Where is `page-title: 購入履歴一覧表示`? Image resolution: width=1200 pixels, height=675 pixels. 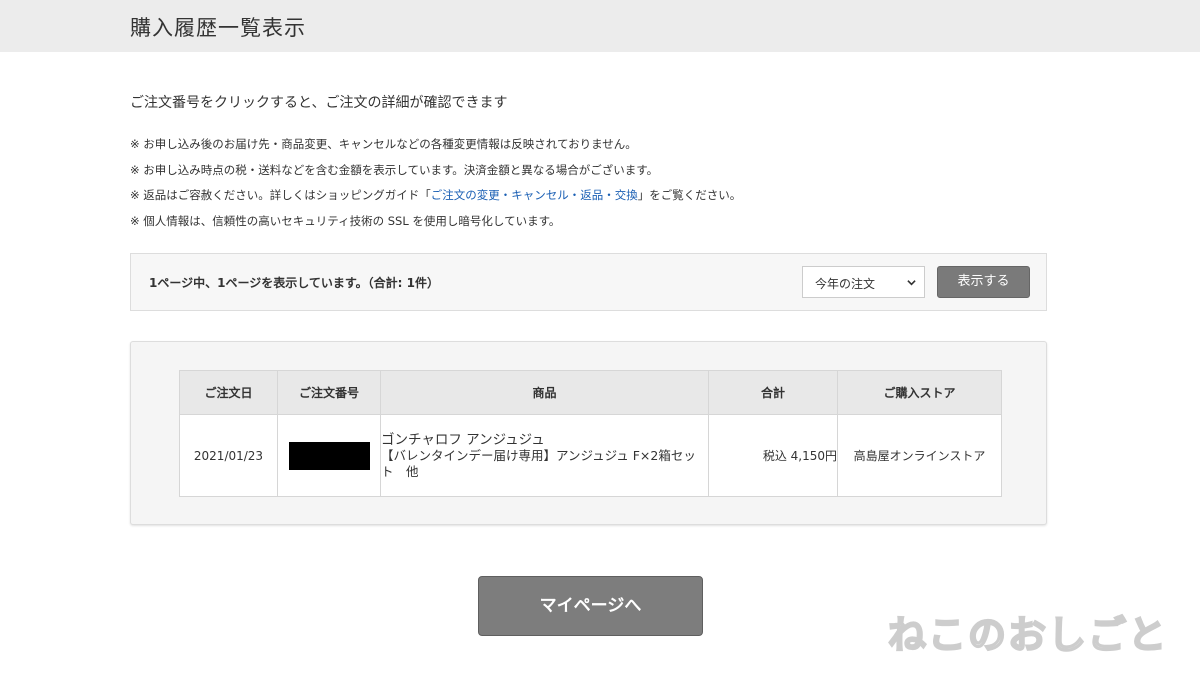
page-title: 購入履歴一覧表示 is located at coordinates (218, 28).